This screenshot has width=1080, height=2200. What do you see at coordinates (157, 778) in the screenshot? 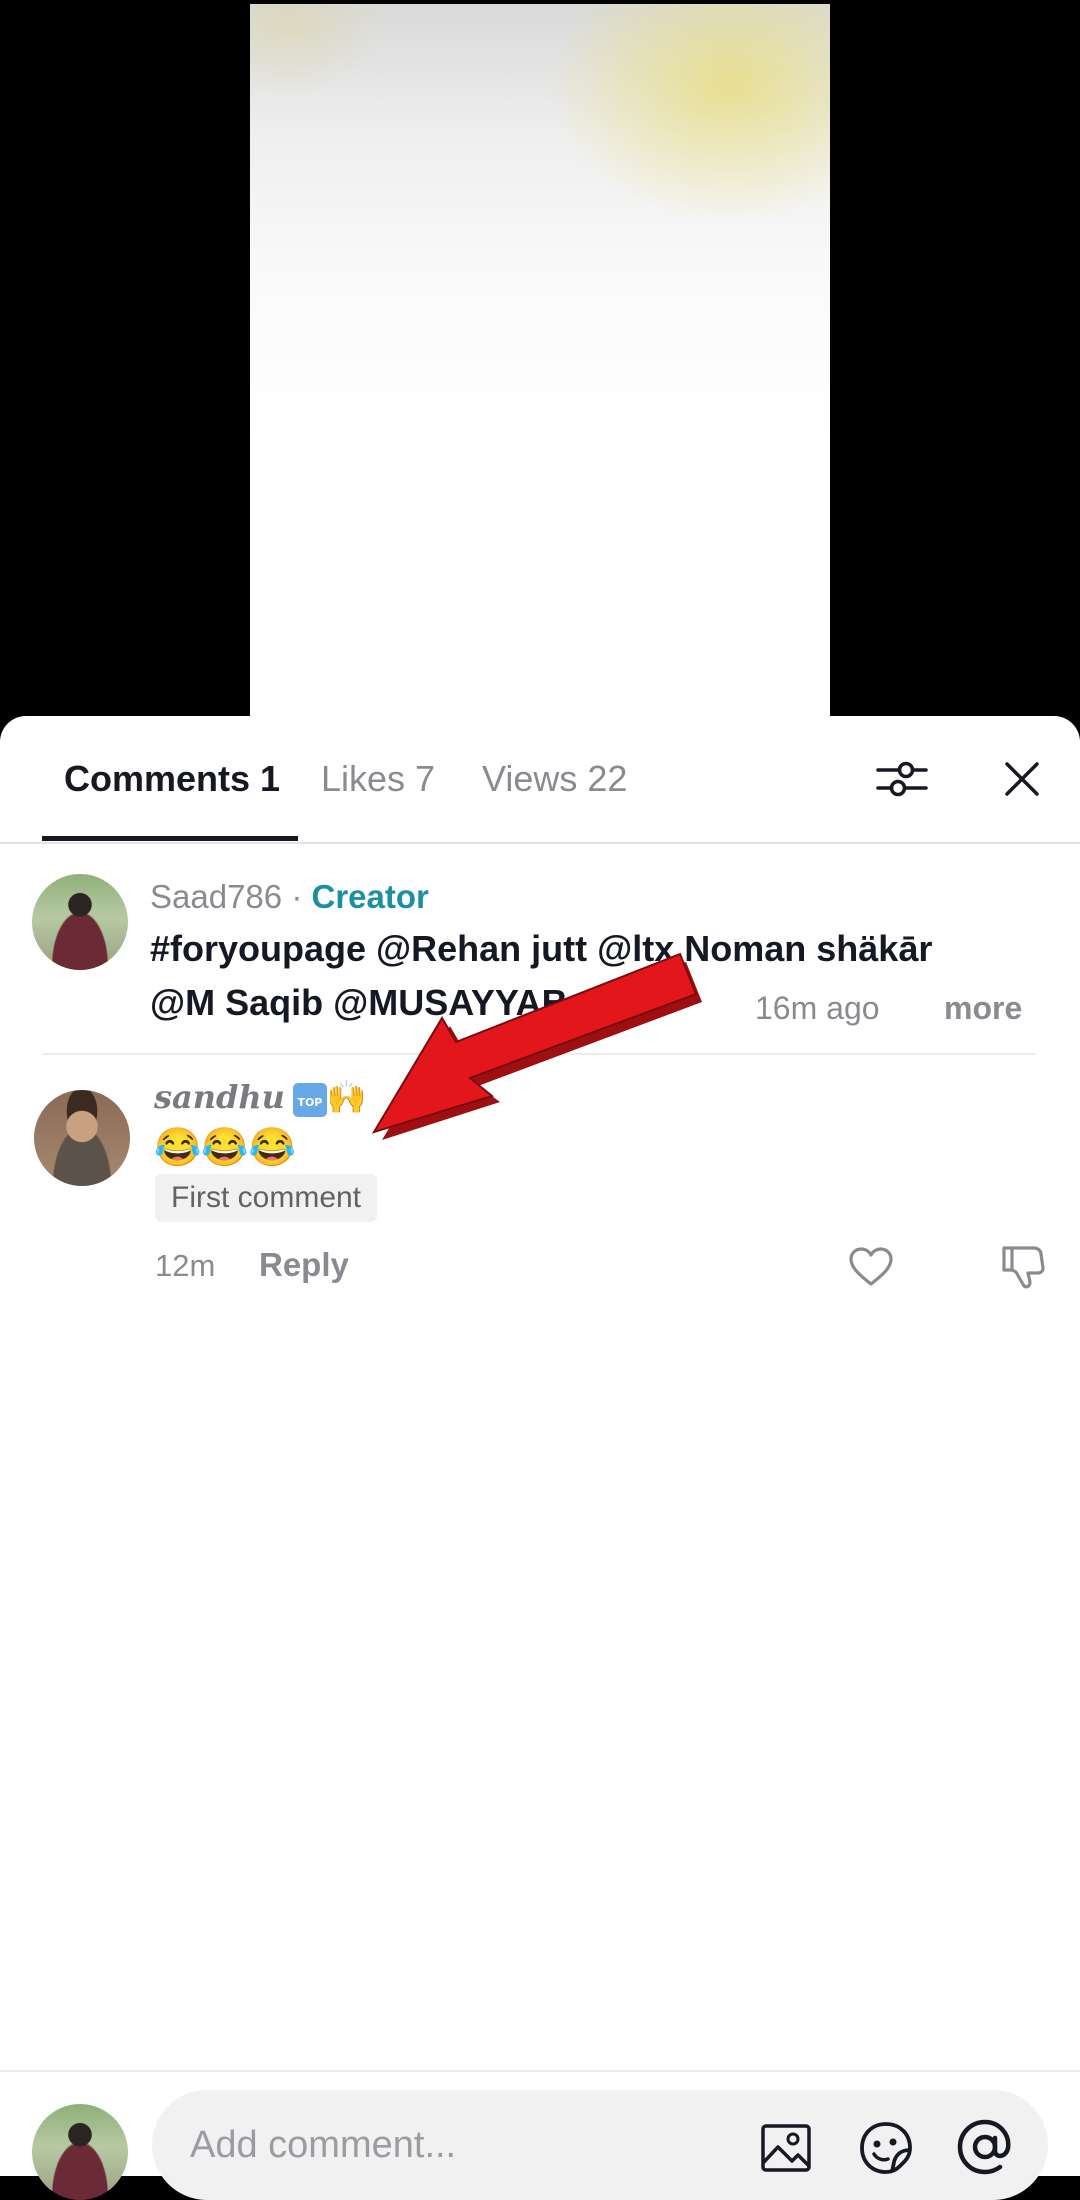
I see `tab-comments-label: Comments` at bounding box center [157, 778].